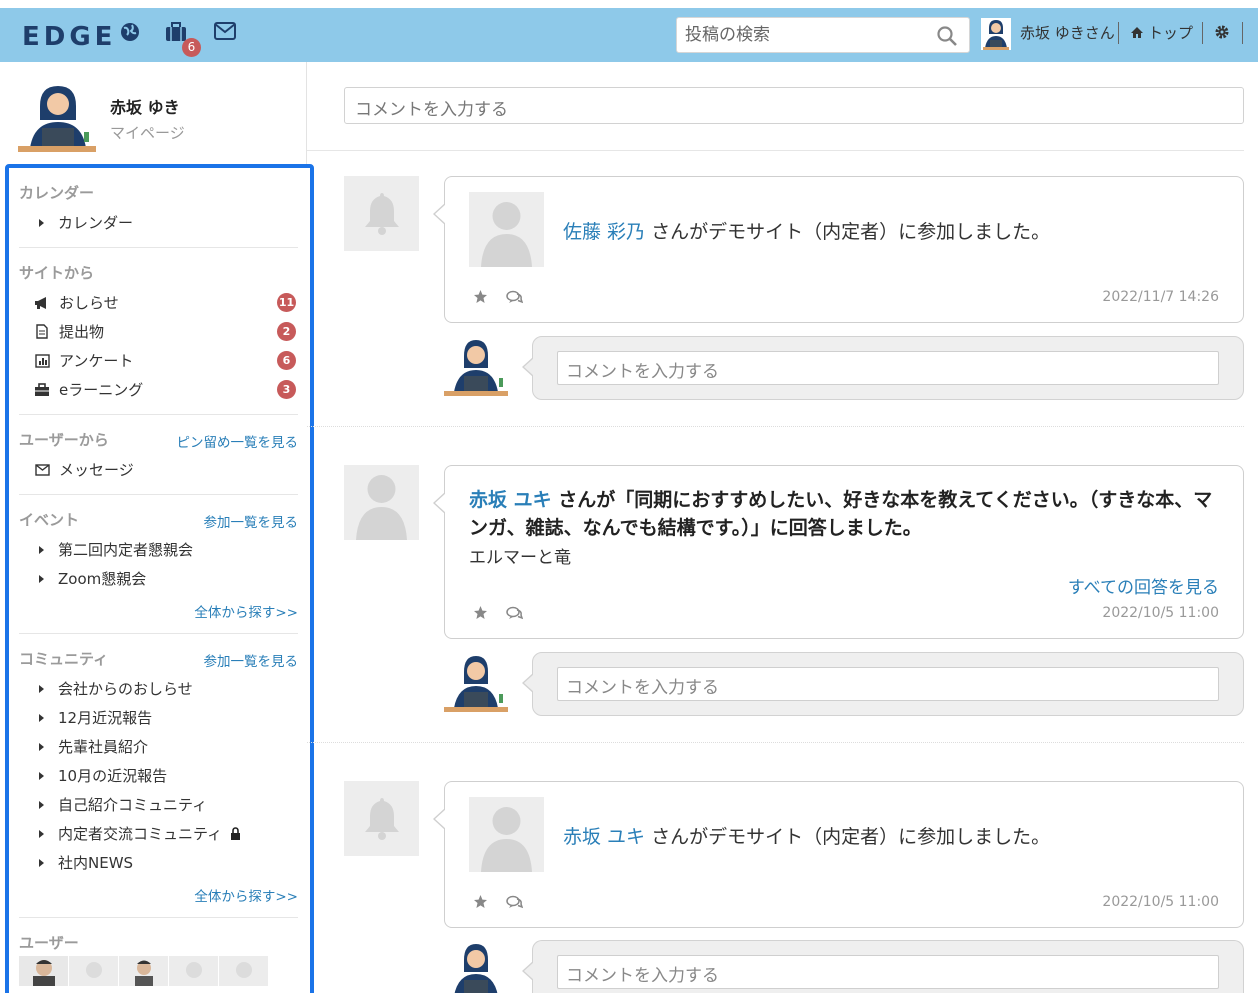 The height and width of the screenshot is (993, 1258). I want to click on header-username: 赤坂 ゆきさん, so click(1067, 32).